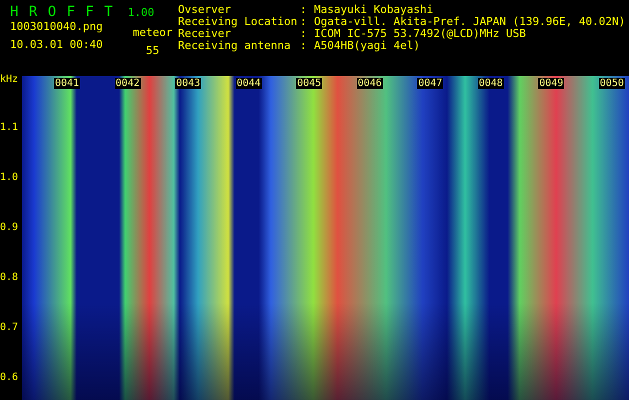  What do you see at coordinates (152, 32) in the screenshot?
I see `count-label: meteor` at bounding box center [152, 32].